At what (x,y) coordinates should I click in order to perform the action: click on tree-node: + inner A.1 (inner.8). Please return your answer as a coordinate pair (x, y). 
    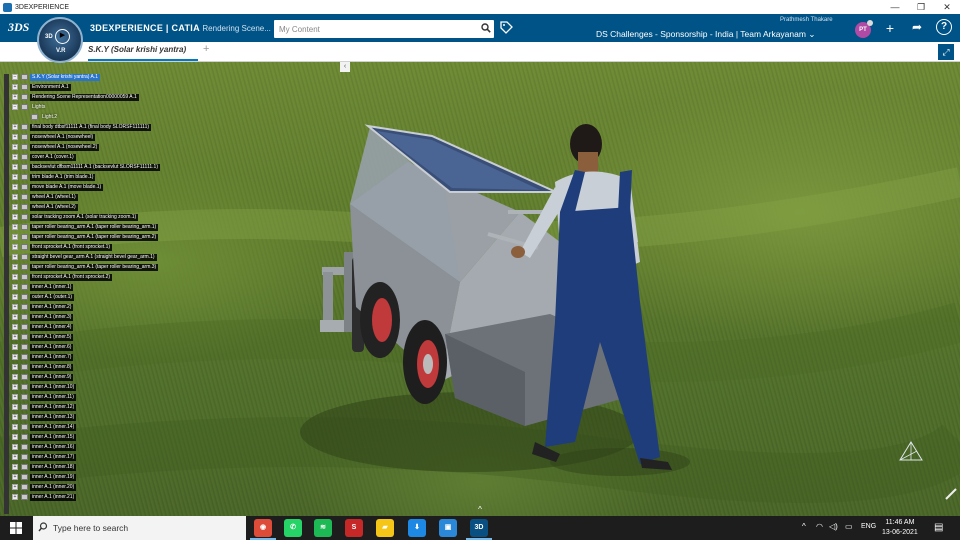
    Looking at the image, I should click on (86, 367).